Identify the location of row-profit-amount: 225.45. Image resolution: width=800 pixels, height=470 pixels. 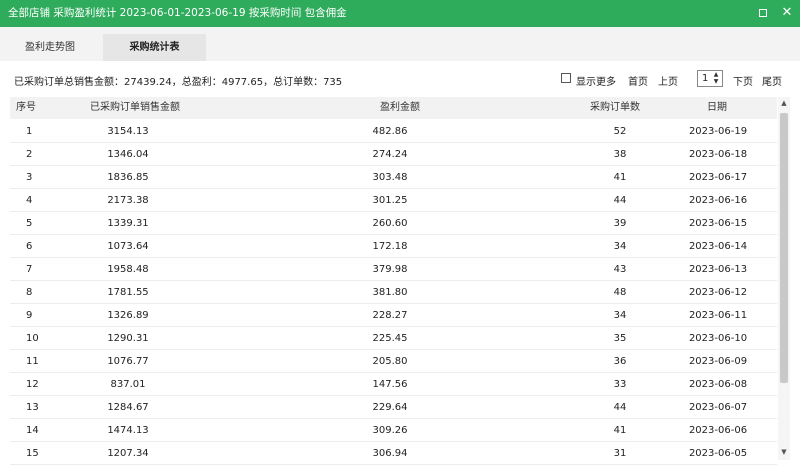
(390, 338).